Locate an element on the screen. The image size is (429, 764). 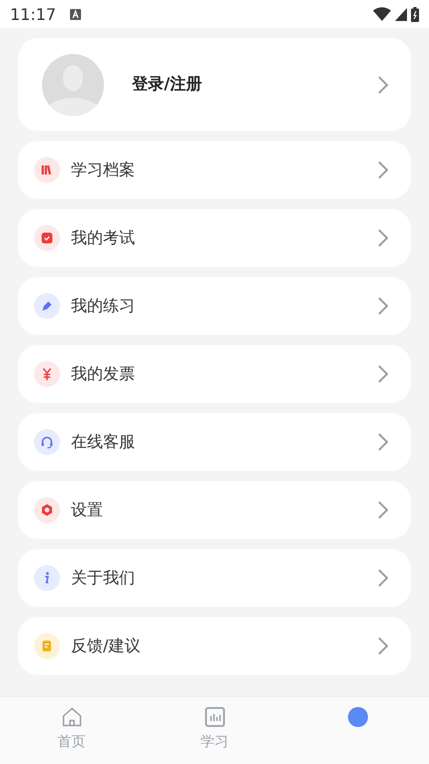
menu-item: 我的发票 is located at coordinates (214, 374).